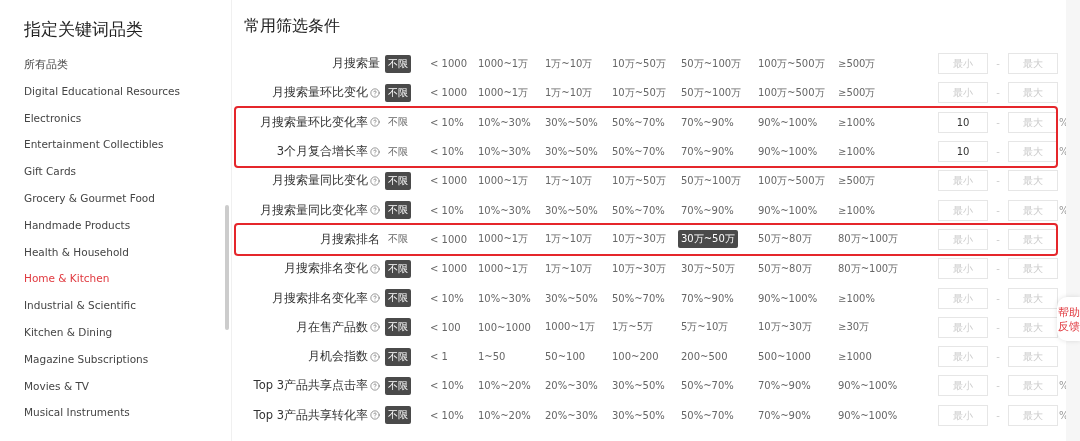 Image resolution: width=1080 pixels, height=441 pixels. What do you see at coordinates (504, 327) in the screenshot?
I see `filter-option: 100~1000` at bounding box center [504, 327].